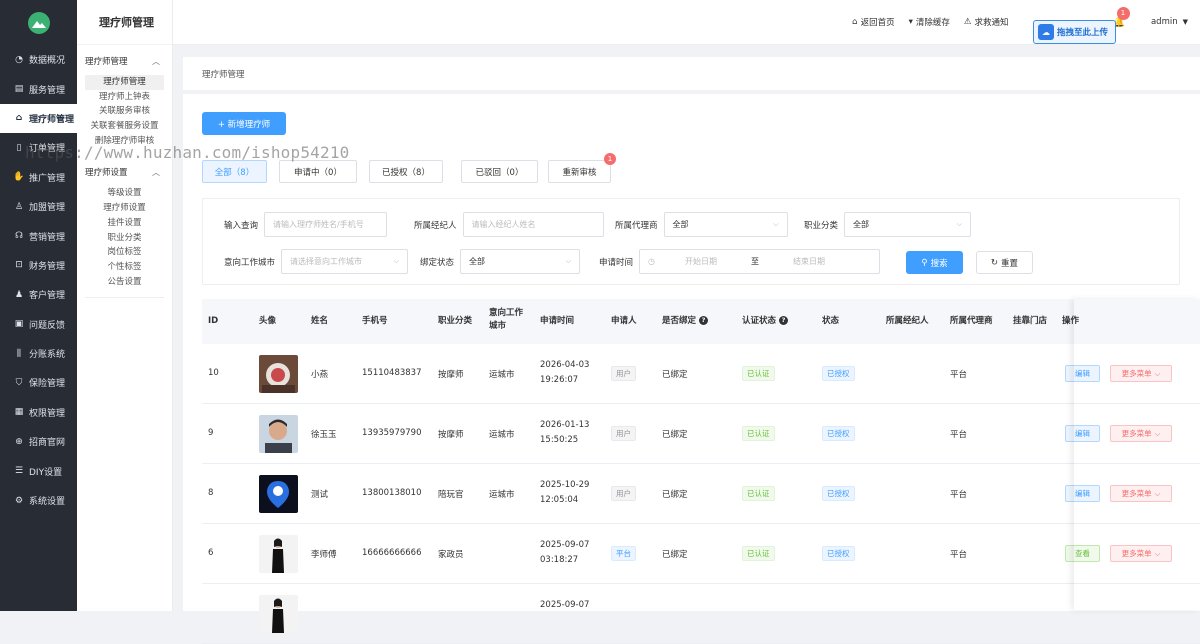 The height and width of the screenshot is (644, 1200). I want to click on category-label: 职业分类, so click(821, 225).